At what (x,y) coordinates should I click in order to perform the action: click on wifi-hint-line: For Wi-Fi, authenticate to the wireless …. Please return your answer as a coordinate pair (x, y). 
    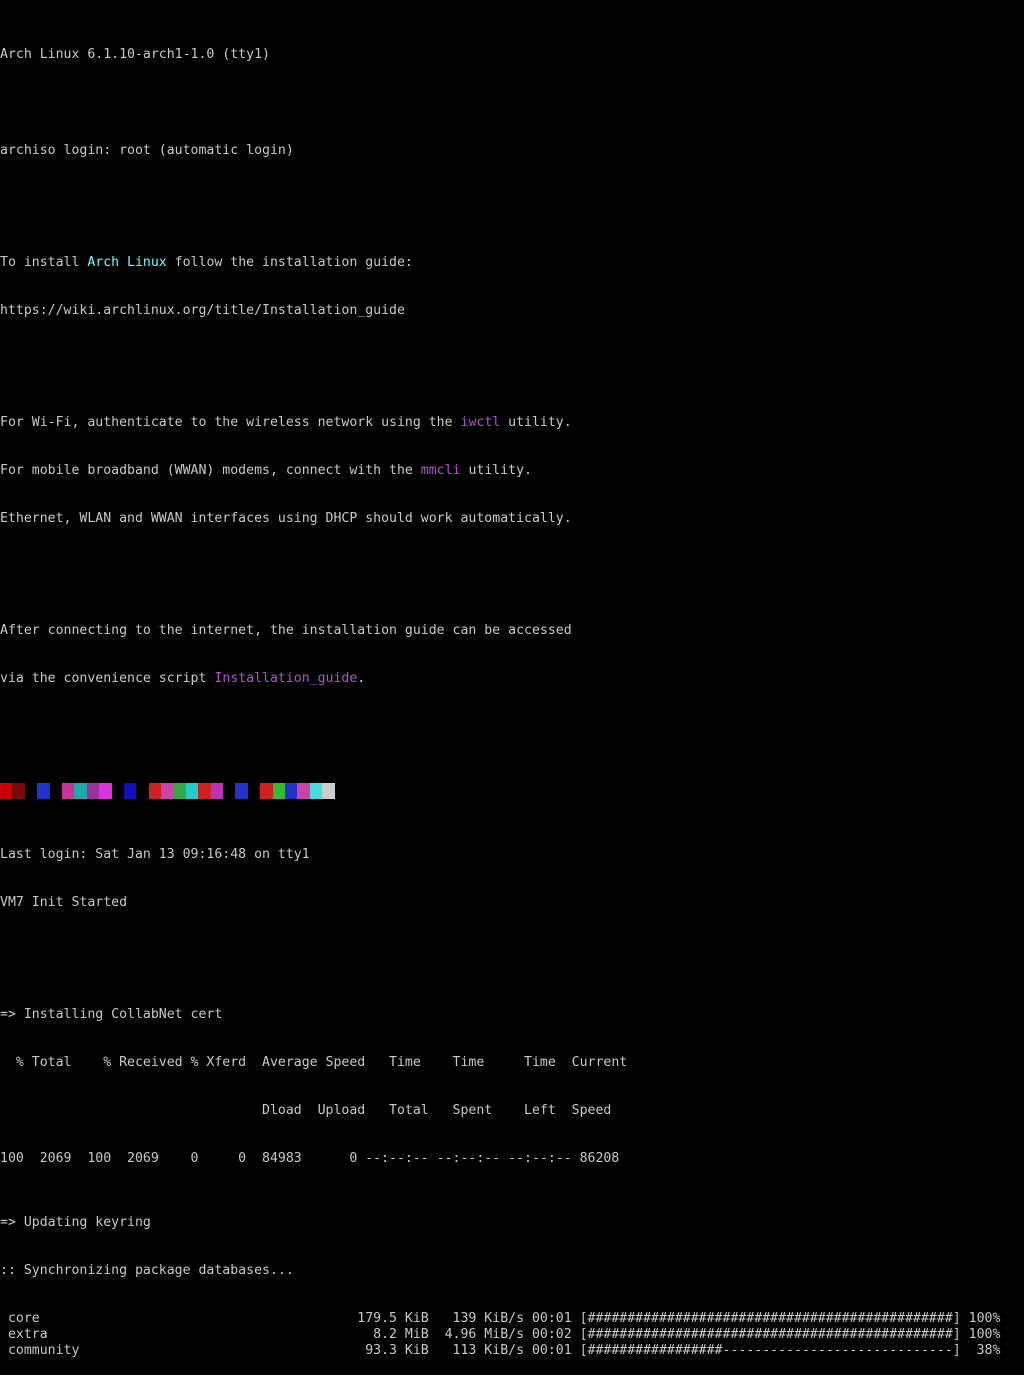
    Looking at the image, I should click on (512, 423).